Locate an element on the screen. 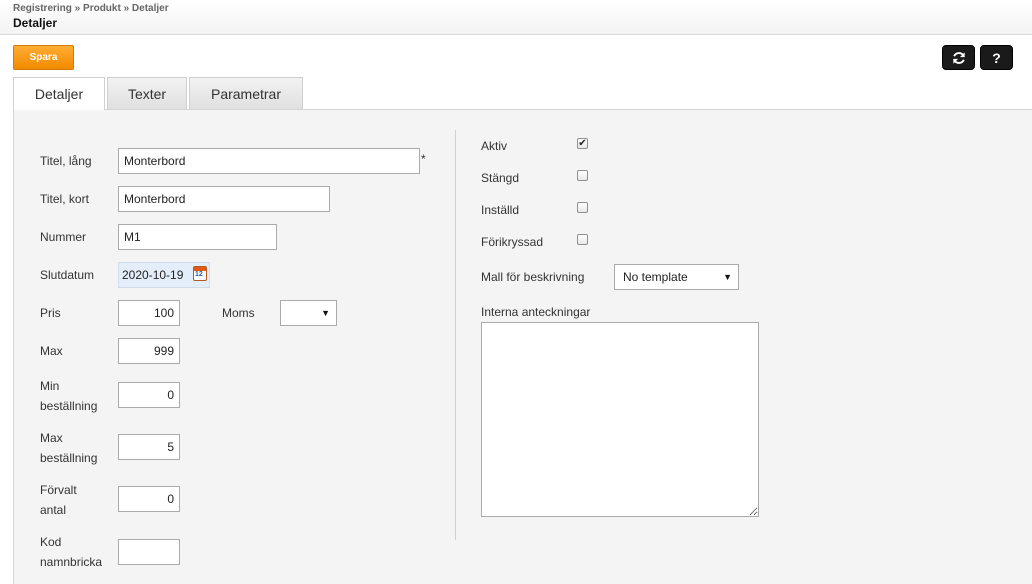 This screenshot has width=1032, height=584. max-order-label-line2: beställning is located at coordinates (69, 458).